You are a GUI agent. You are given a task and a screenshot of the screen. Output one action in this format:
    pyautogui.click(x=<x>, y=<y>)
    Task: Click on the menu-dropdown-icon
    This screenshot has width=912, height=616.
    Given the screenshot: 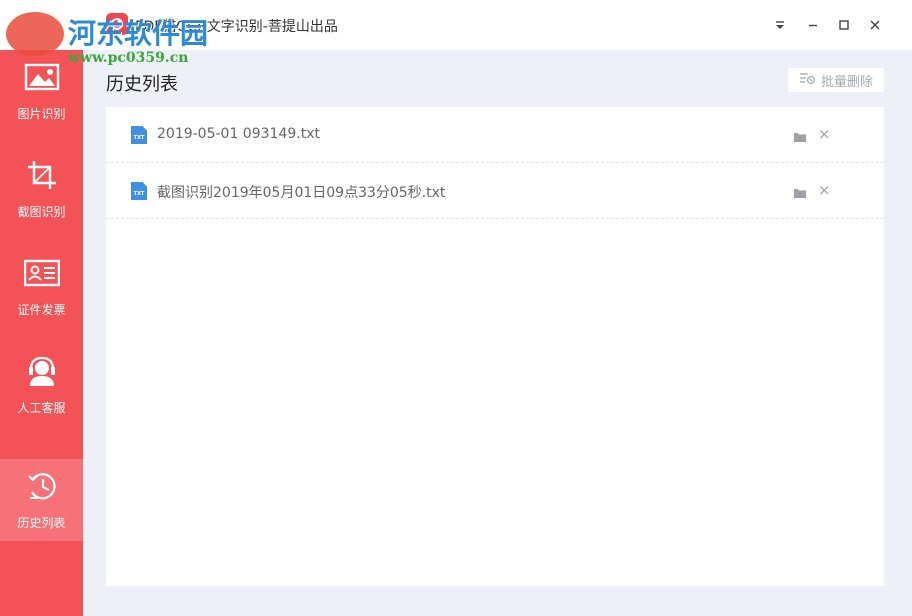 What is the action you would take?
    pyautogui.click(x=780, y=25)
    